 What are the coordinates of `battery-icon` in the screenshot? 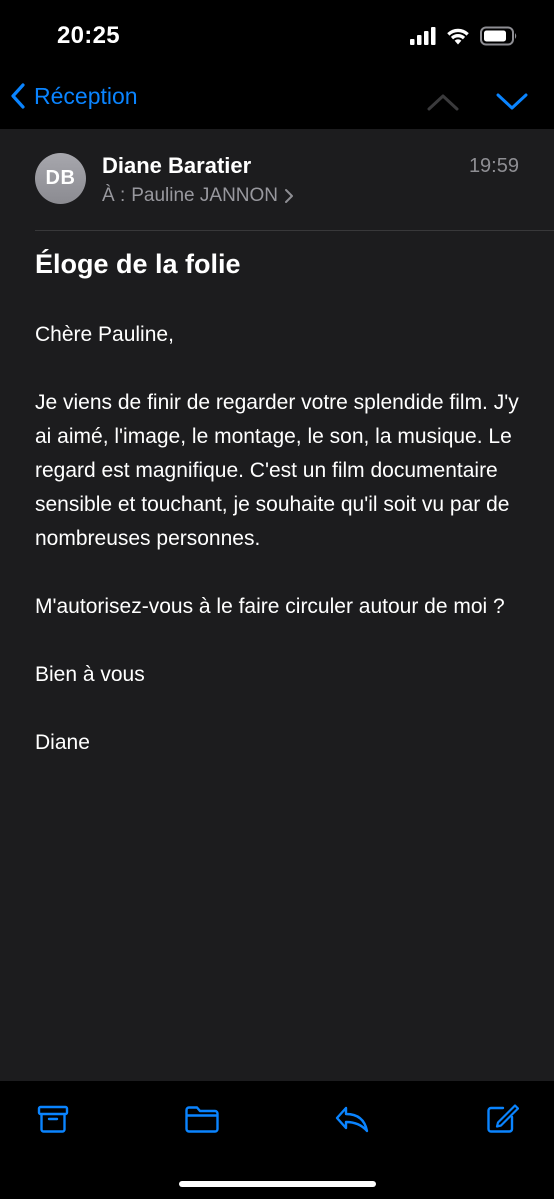 It's located at (498, 36).